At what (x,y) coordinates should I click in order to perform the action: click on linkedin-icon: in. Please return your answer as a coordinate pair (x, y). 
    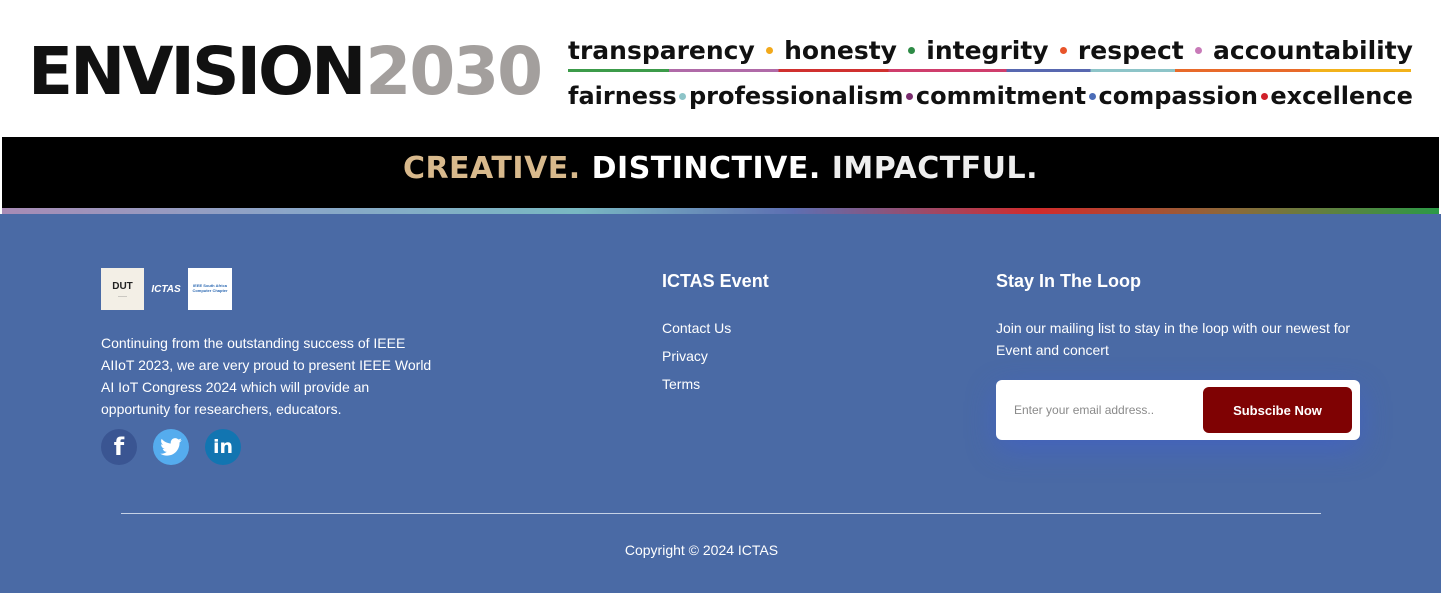
    Looking at the image, I should click on (223, 447).